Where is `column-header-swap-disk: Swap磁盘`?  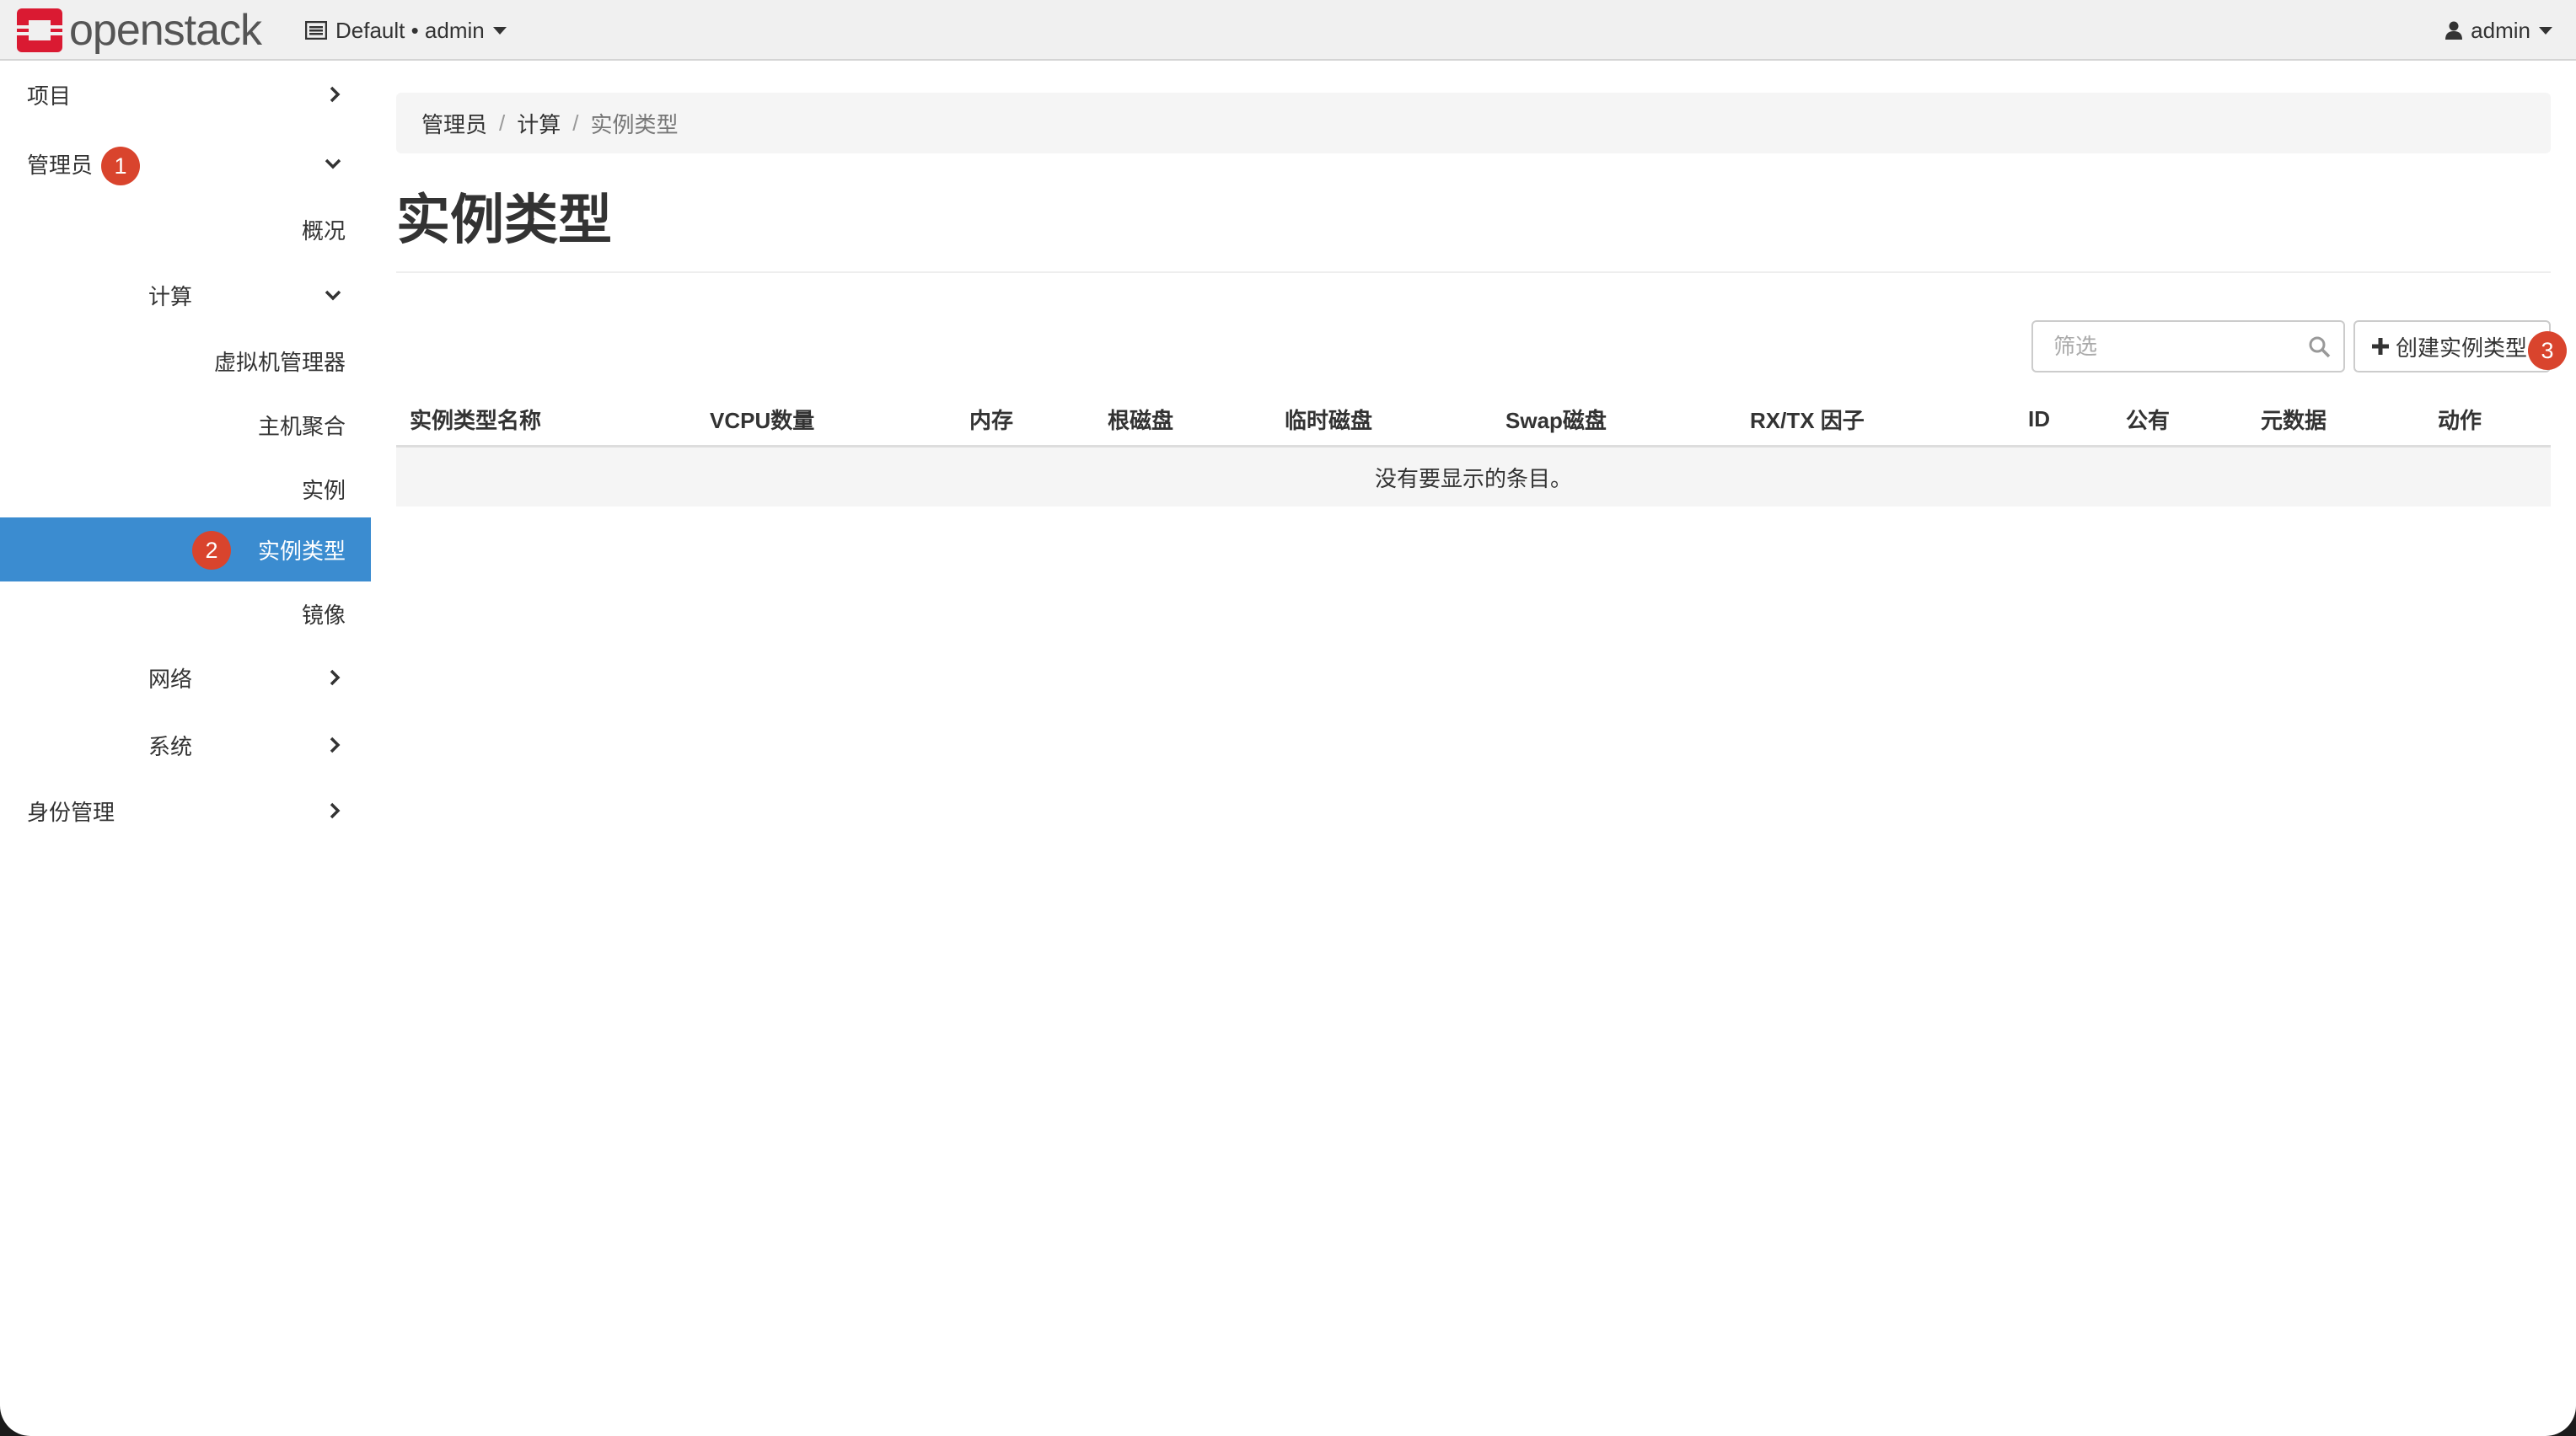 column-header-swap-disk: Swap磁盘 is located at coordinates (1614, 420).